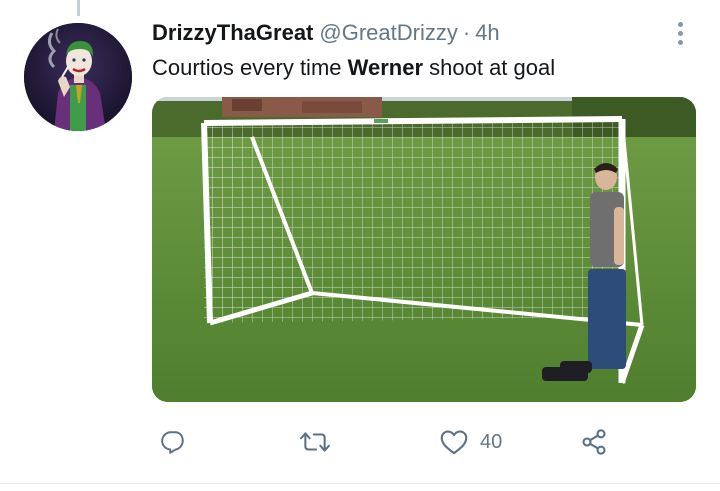  What do you see at coordinates (489, 67) in the screenshot?
I see `tweet-text-part: shoot at goal` at bounding box center [489, 67].